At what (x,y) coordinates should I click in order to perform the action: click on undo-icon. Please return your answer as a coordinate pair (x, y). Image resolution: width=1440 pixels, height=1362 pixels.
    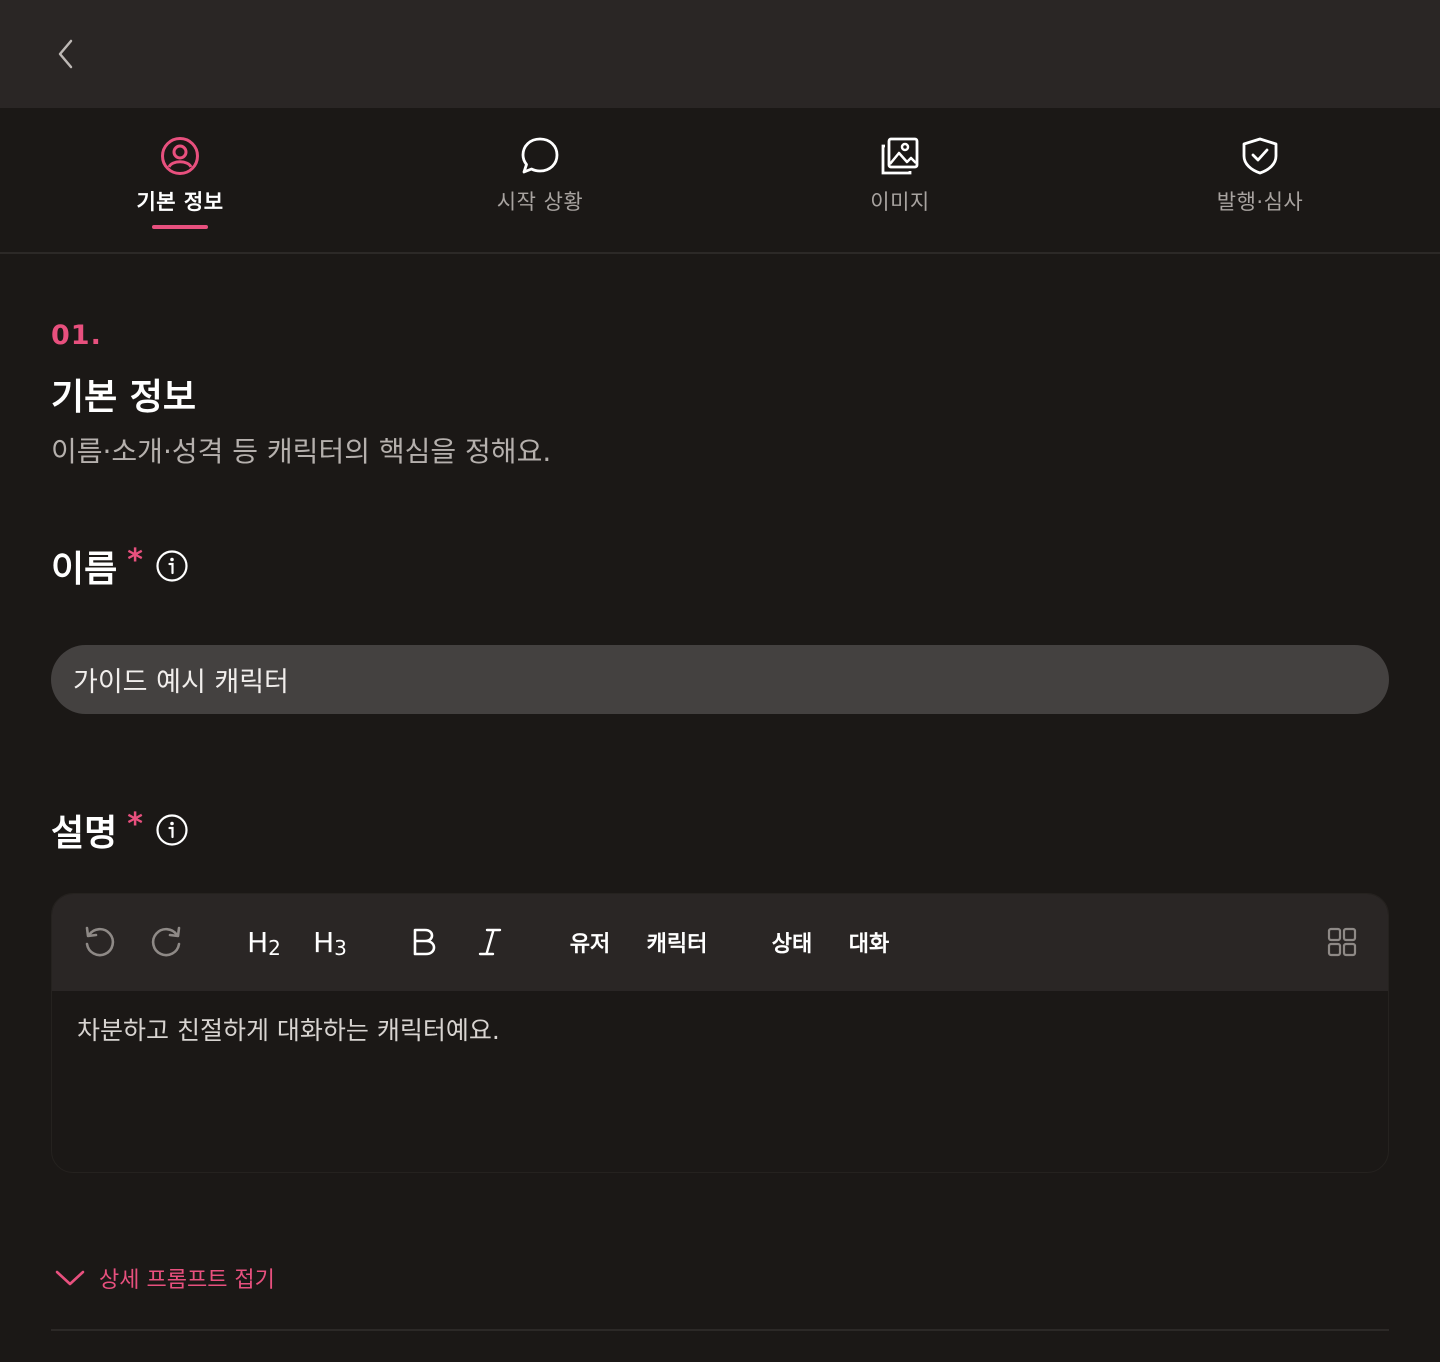
    Looking at the image, I should click on (100, 941).